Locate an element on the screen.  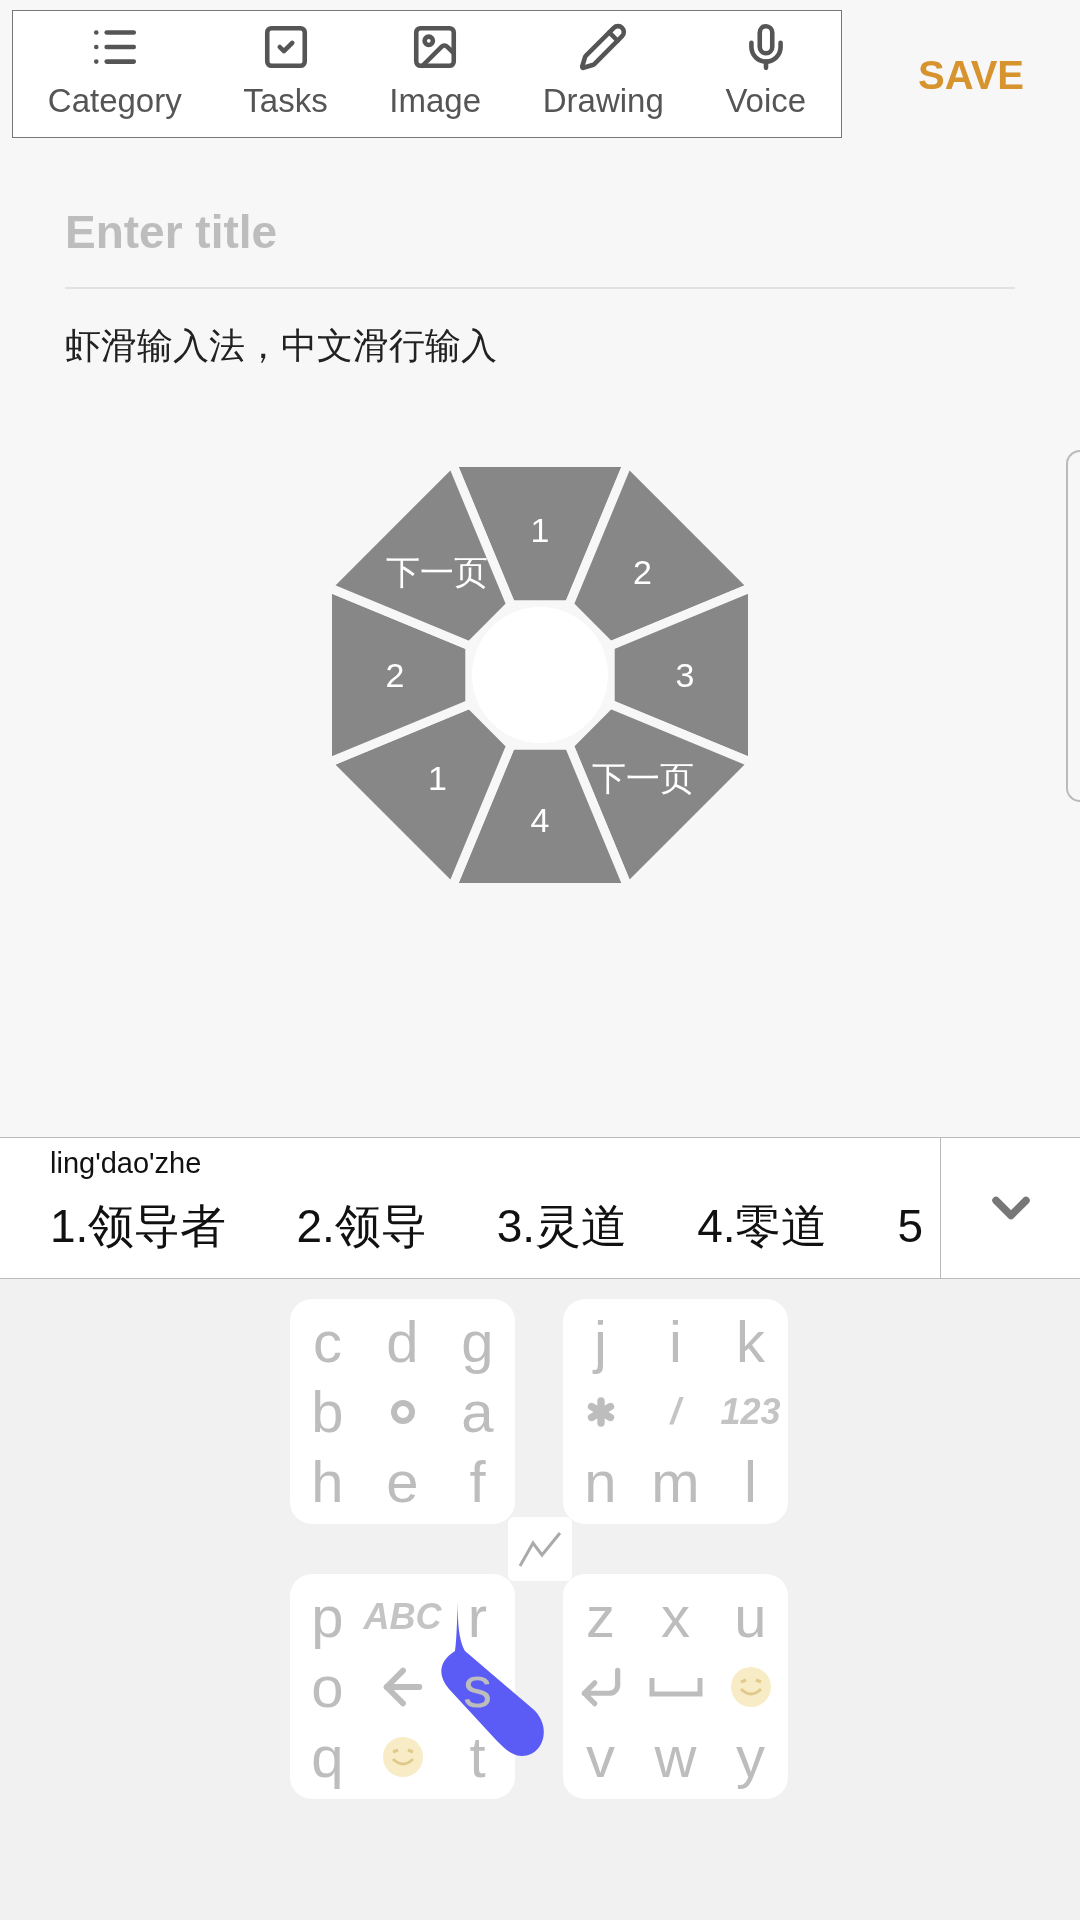
swipe-mode-button is located at coordinates (540, 1549).